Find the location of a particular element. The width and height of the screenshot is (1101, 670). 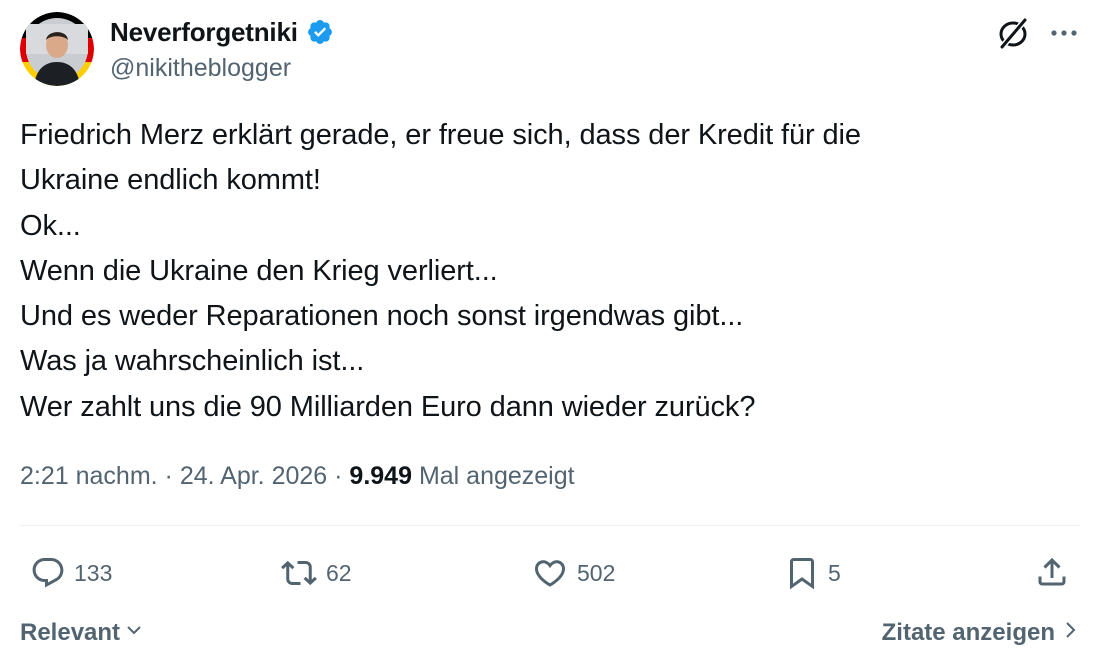

display-name-row: Neverforgetniki is located at coordinates (222, 32).